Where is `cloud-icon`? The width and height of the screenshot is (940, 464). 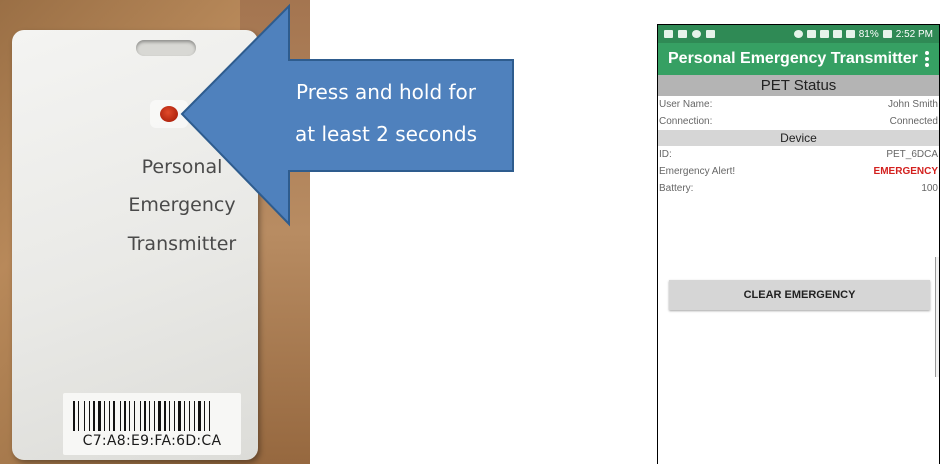 cloud-icon is located at coordinates (696, 34).